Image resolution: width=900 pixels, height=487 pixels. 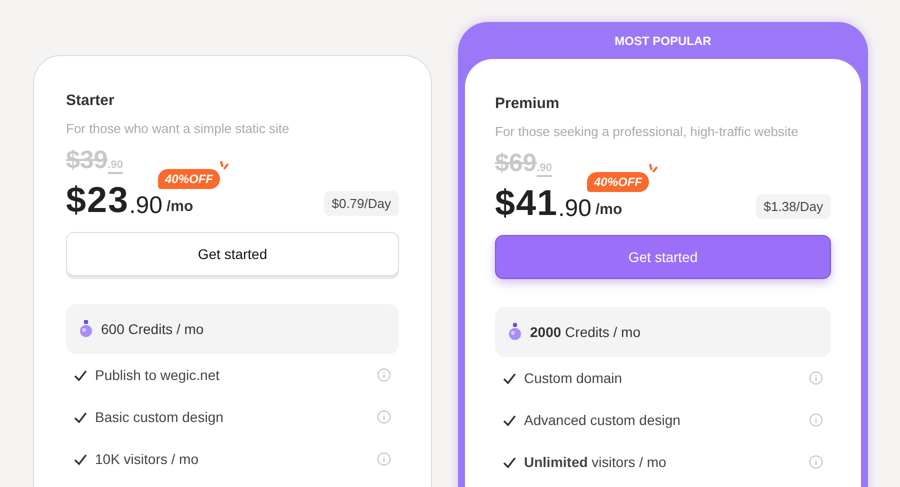 What do you see at coordinates (585, 332) in the screenshot?
I see `credits-text: 2000 Credits / mo` at bounding box center [585, 332].